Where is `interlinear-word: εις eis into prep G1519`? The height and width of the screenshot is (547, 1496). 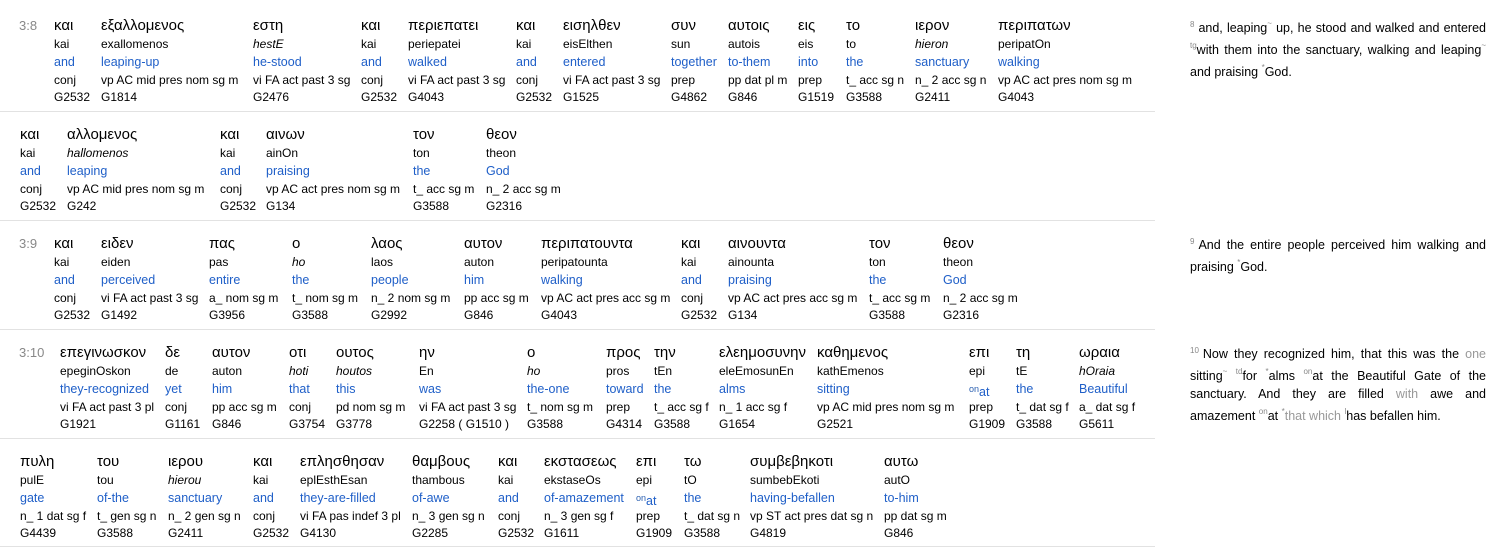 interlinear-word: εις eis into prep G1519 is located at coordinates (816, 61).